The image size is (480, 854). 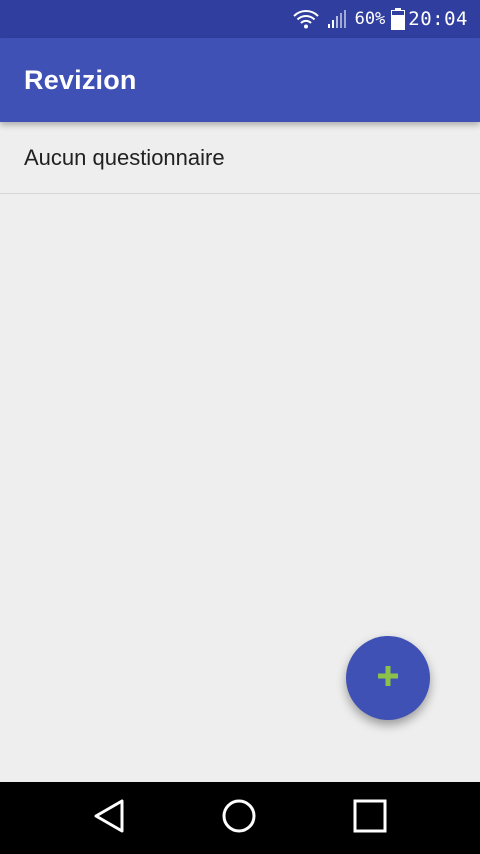 I want to click on clock: 20:04, so click(x=438, y=19).